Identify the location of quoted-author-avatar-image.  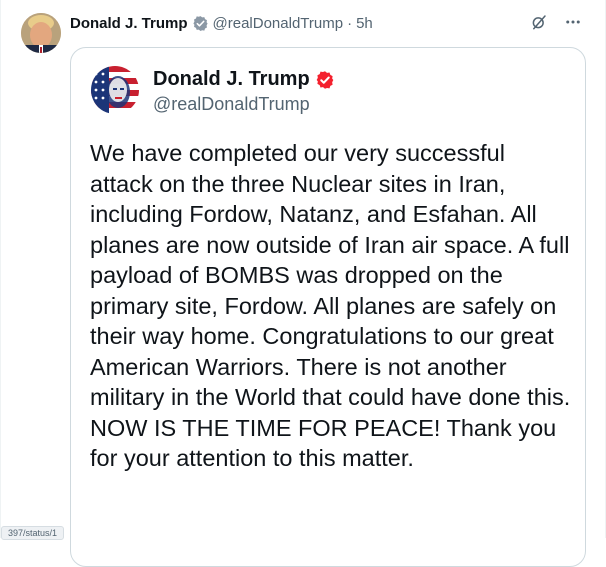
(115, 90).